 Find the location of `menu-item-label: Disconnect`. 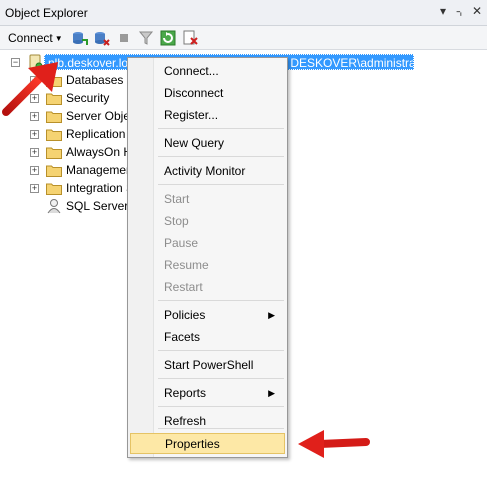

menu-item-label: Disconnect is located at coordinates (194, 93).